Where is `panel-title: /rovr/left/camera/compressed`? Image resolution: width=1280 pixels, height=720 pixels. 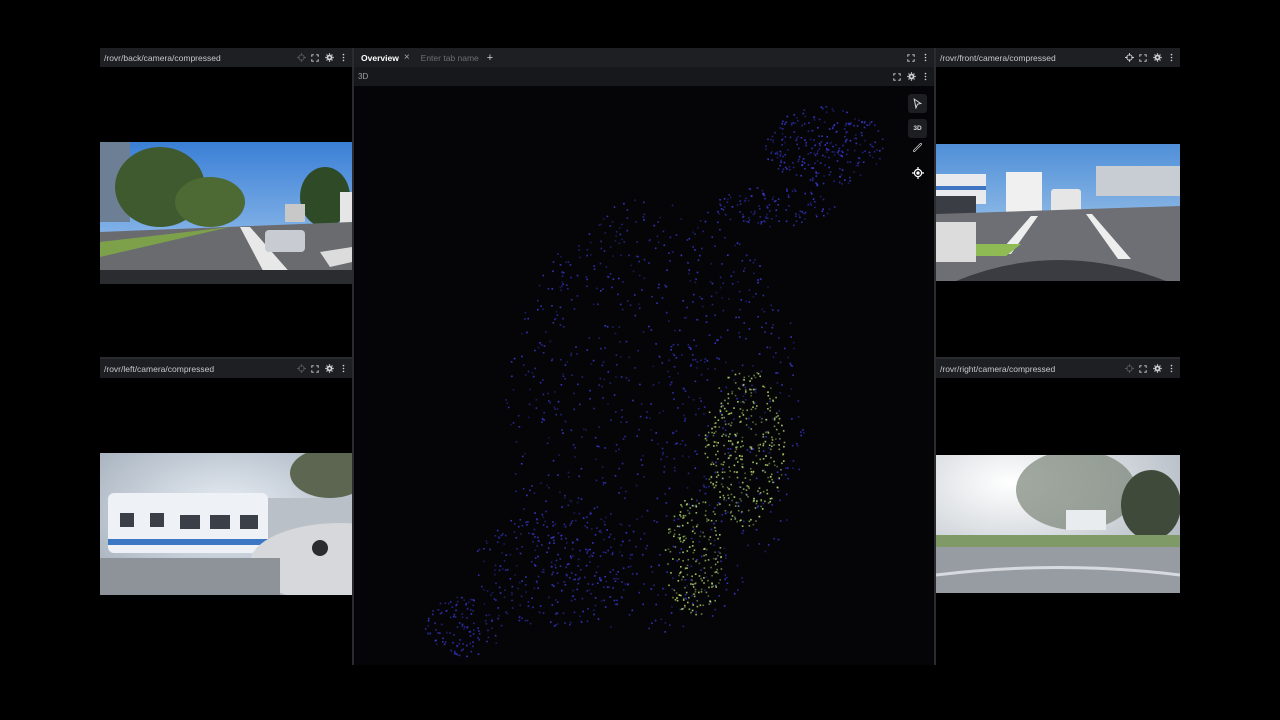
panel-title: /rovr/left/camera/compressed is located at coordinates (159, 368).